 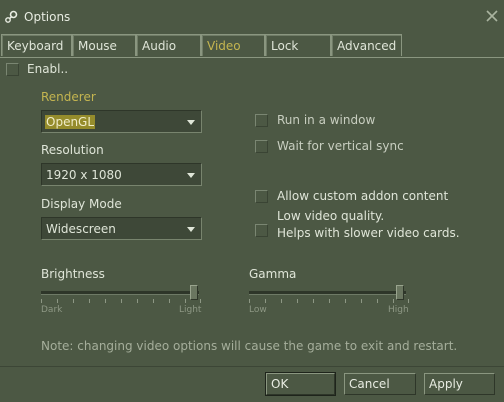 I want to click on low-quality-label: Low video quality., so click(x=331, y=216).